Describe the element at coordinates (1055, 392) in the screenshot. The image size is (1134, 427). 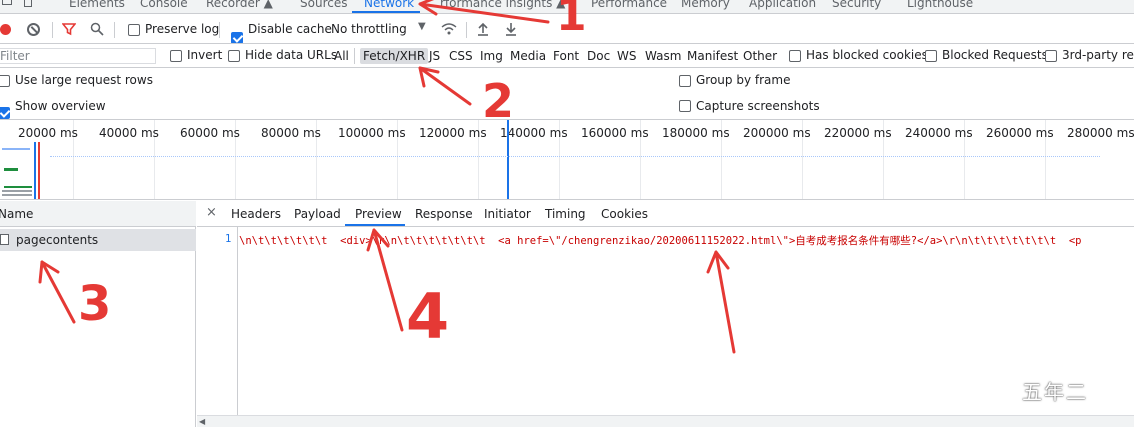
I see `watermark: 五年二` at that location.